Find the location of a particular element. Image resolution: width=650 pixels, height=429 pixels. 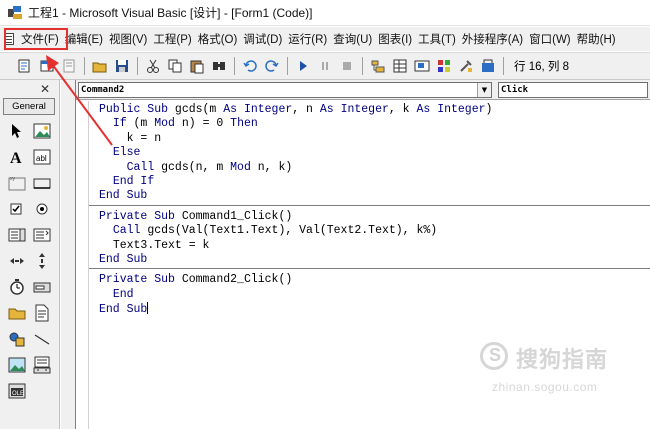

menu-help: 帮助(H) is located at coordinates (596, 39).